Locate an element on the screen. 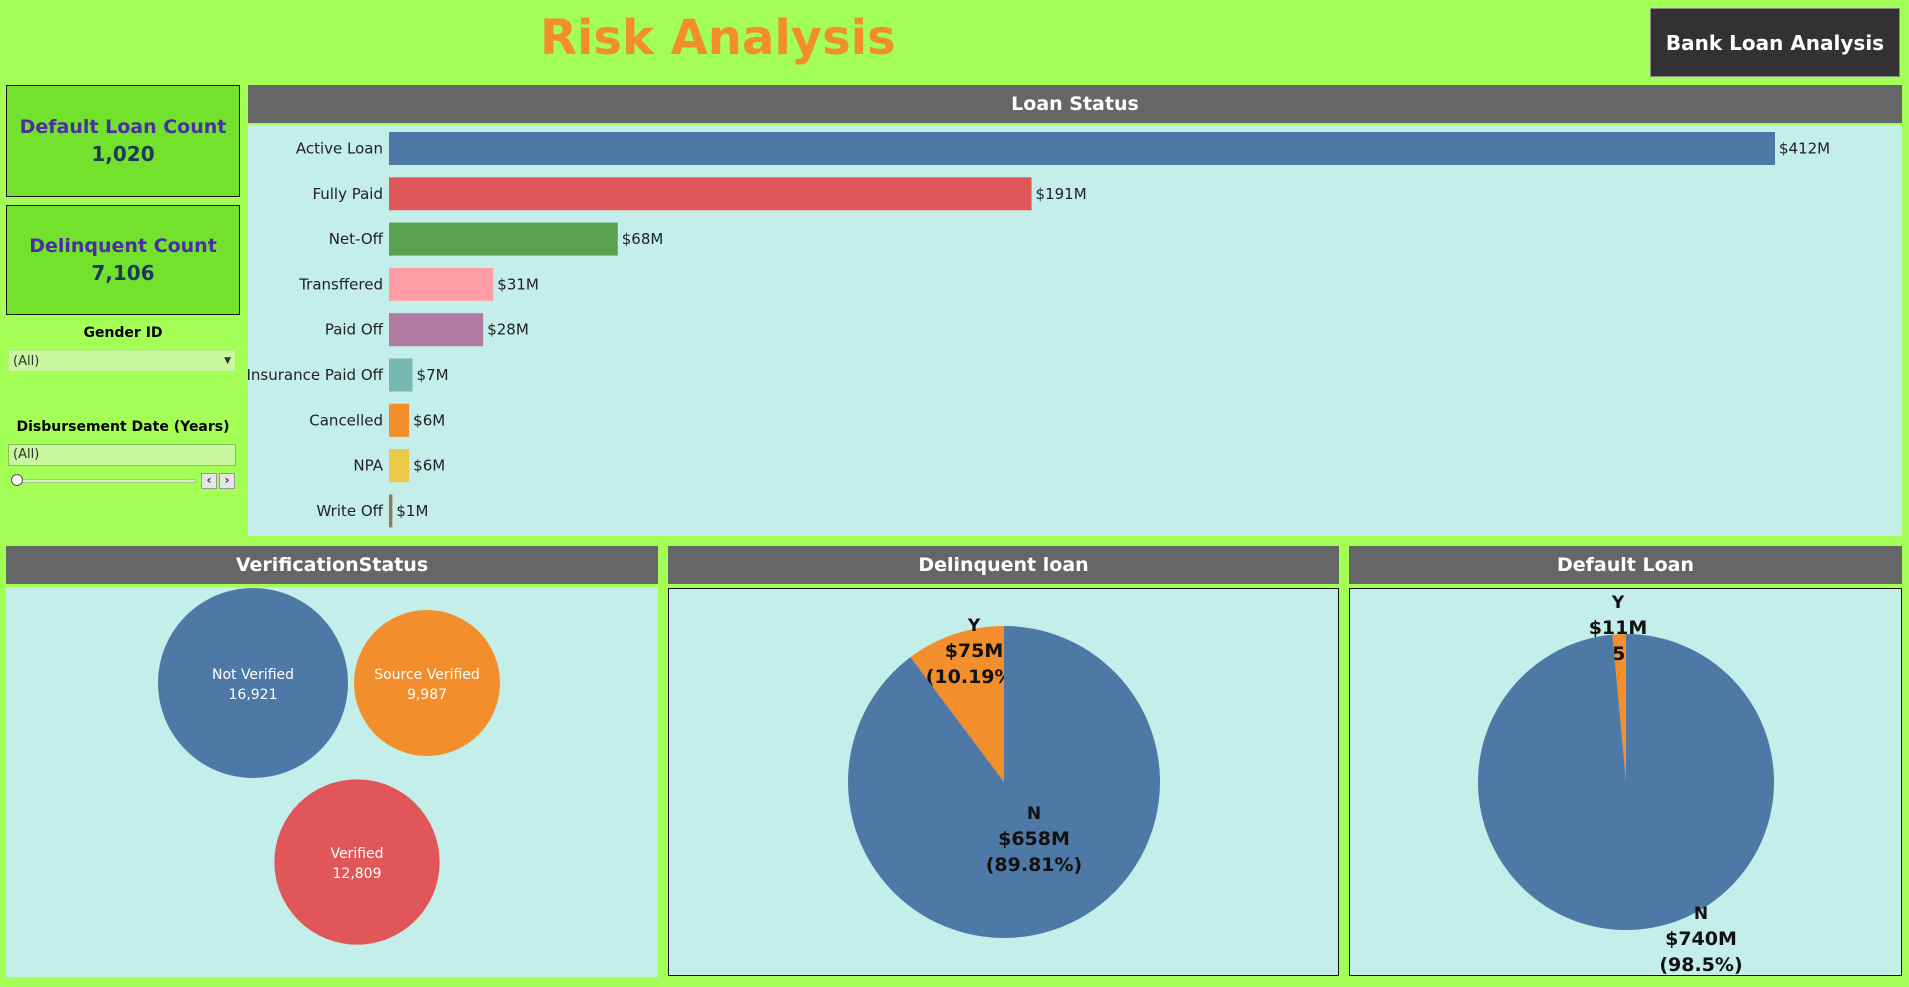  bar-category-label: Cancelled is located at coordinates (346, 420).